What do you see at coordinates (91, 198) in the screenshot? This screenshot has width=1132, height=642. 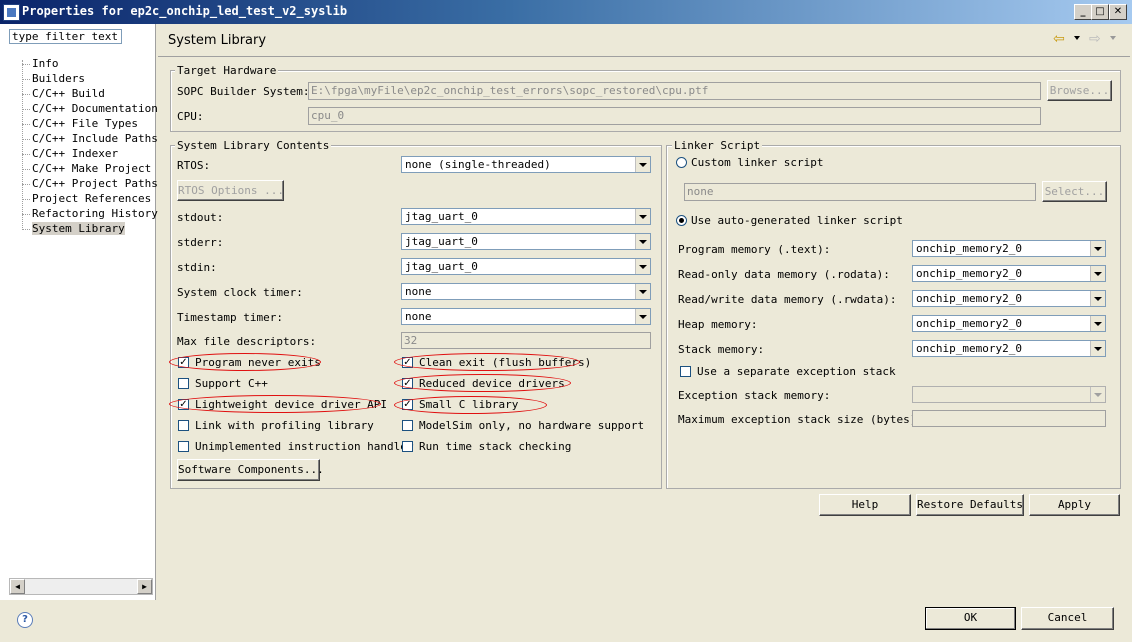 I see `tree-item: Project References` at bounding box center [91, 198].